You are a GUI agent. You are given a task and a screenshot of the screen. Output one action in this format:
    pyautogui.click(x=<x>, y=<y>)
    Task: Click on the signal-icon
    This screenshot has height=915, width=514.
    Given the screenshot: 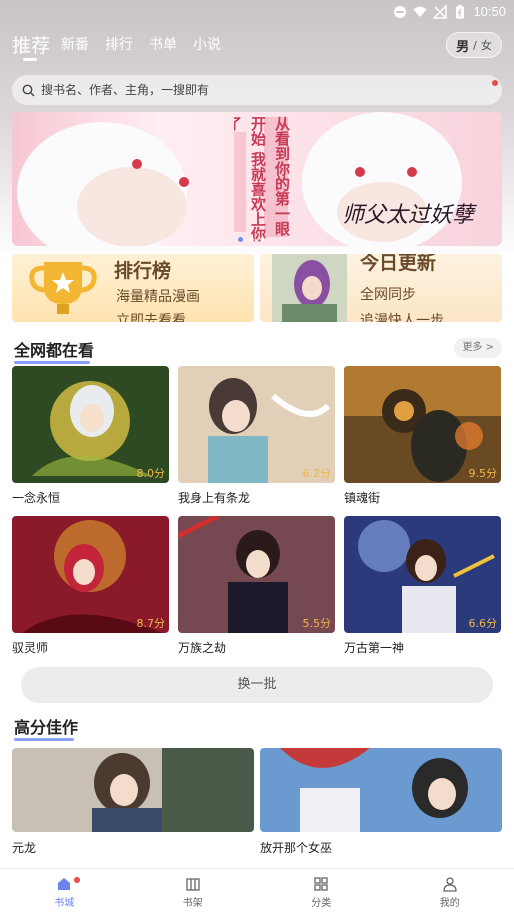 What is the action you would take?
    pyautogui.click(x=440, y=11)
    